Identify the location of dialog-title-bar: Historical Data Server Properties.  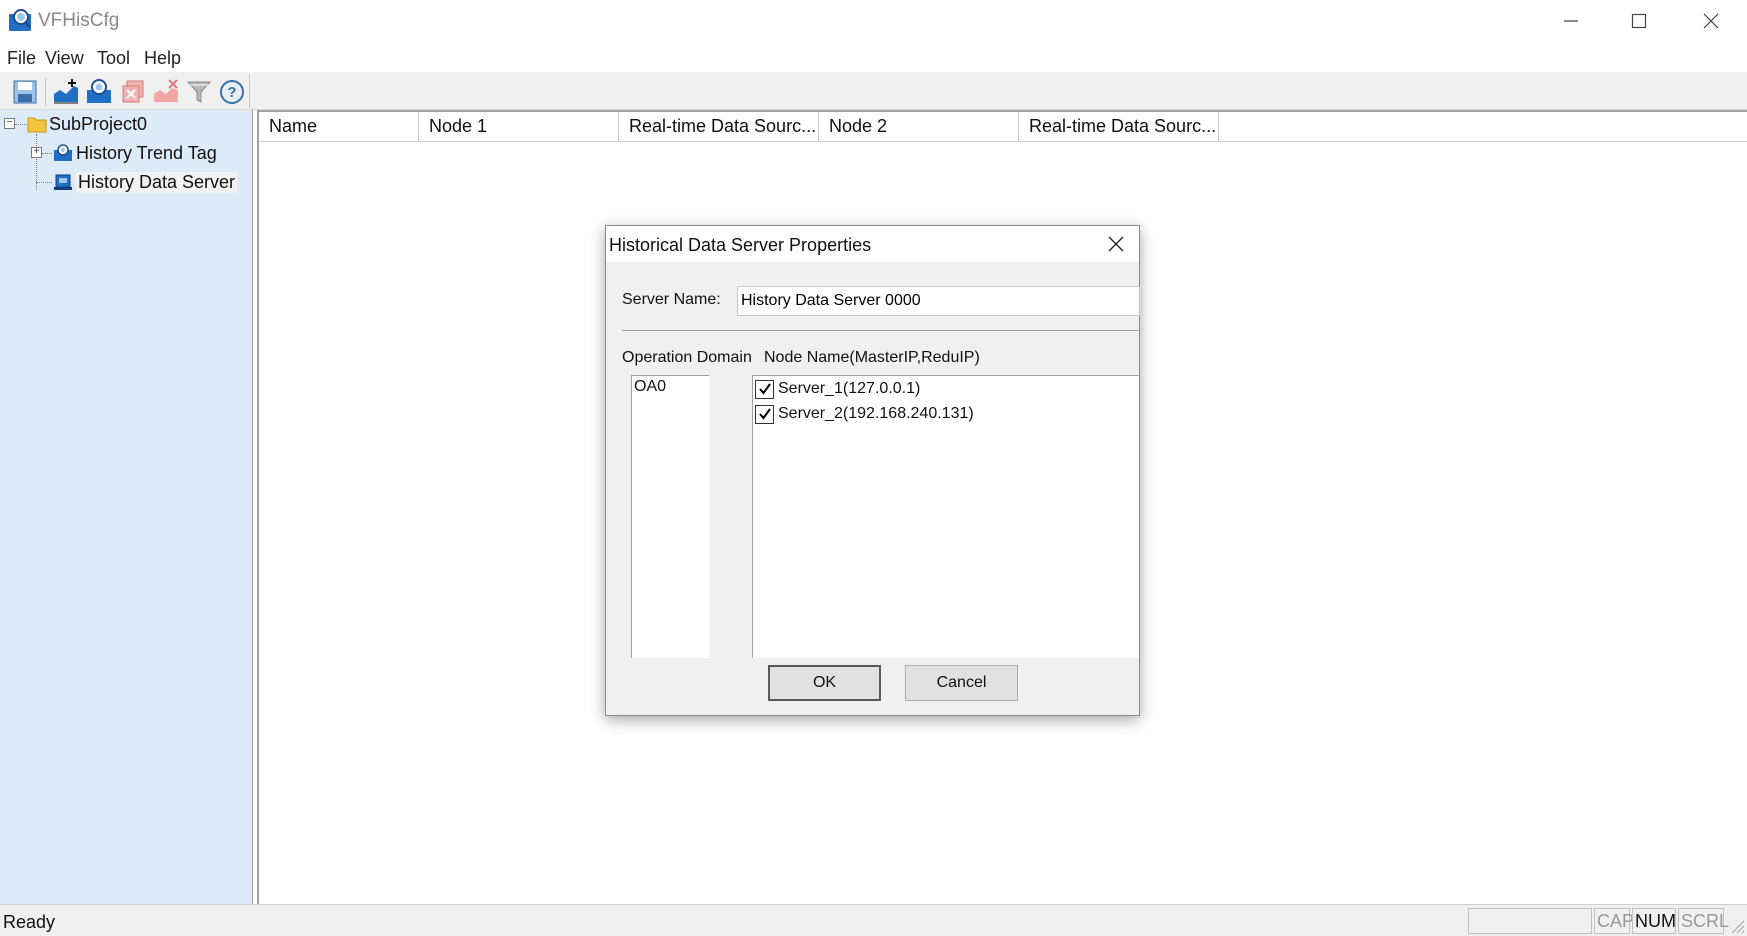
(872, 244).